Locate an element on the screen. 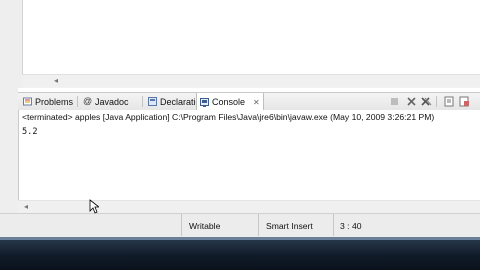 This screenshot has height=270, width=480. status-bar is located at coordinates (240, 225).